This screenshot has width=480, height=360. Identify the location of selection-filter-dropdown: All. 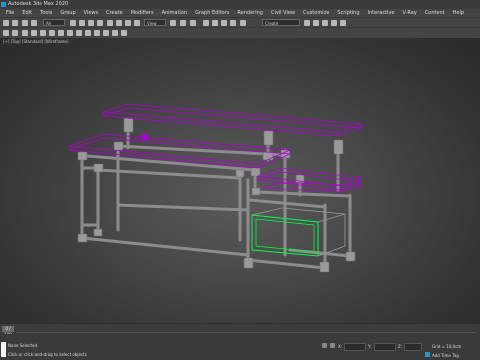
(54, 22).